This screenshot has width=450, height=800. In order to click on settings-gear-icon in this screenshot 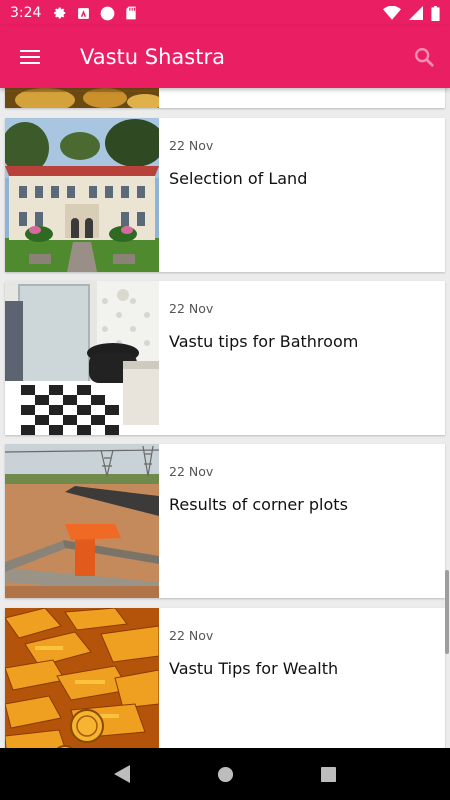, I will do `click(60, 13)`.